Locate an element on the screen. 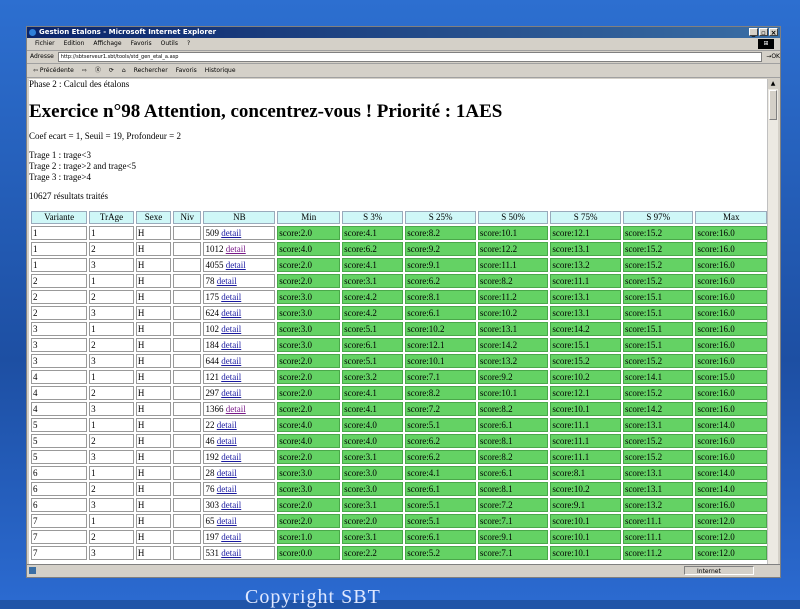  score-cell: score:12.1 is located at coordinates (440, 345).